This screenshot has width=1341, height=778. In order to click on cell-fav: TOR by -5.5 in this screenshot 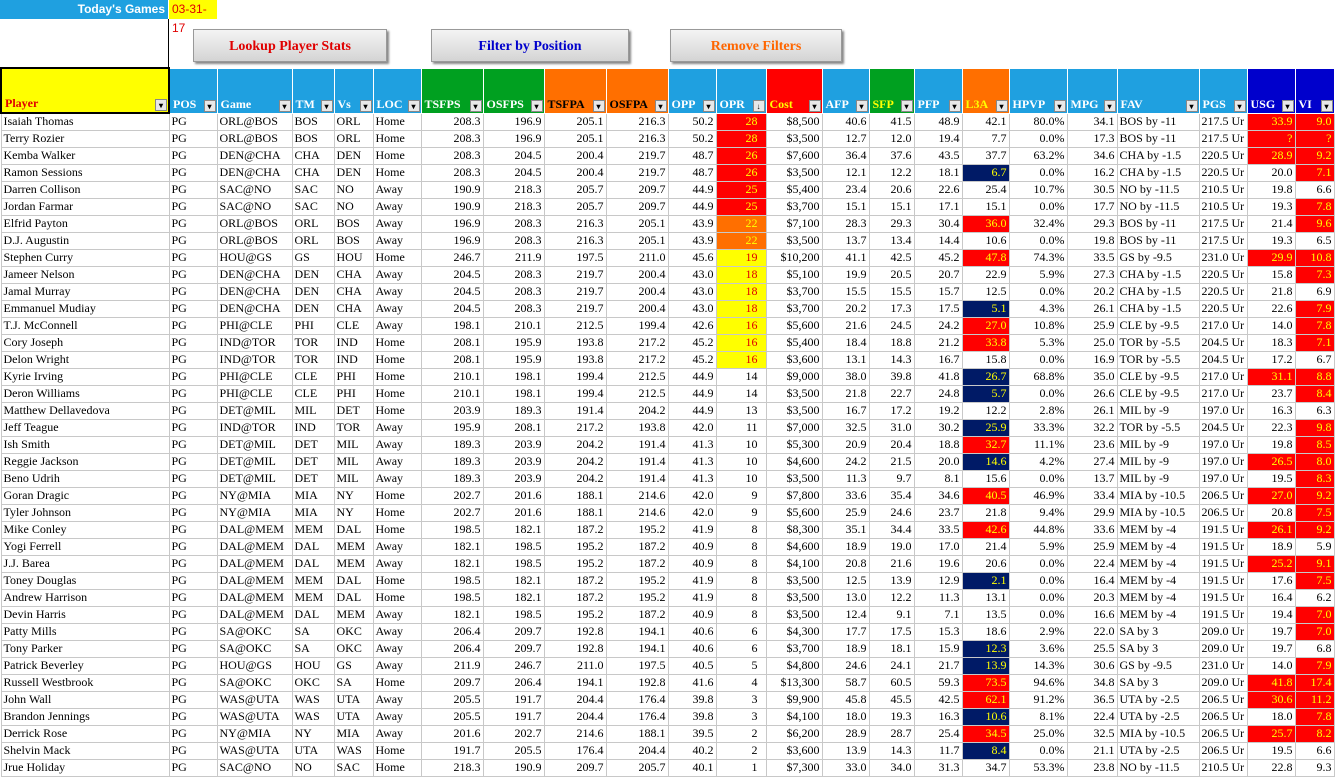, I will do `click(1158, 427)`.